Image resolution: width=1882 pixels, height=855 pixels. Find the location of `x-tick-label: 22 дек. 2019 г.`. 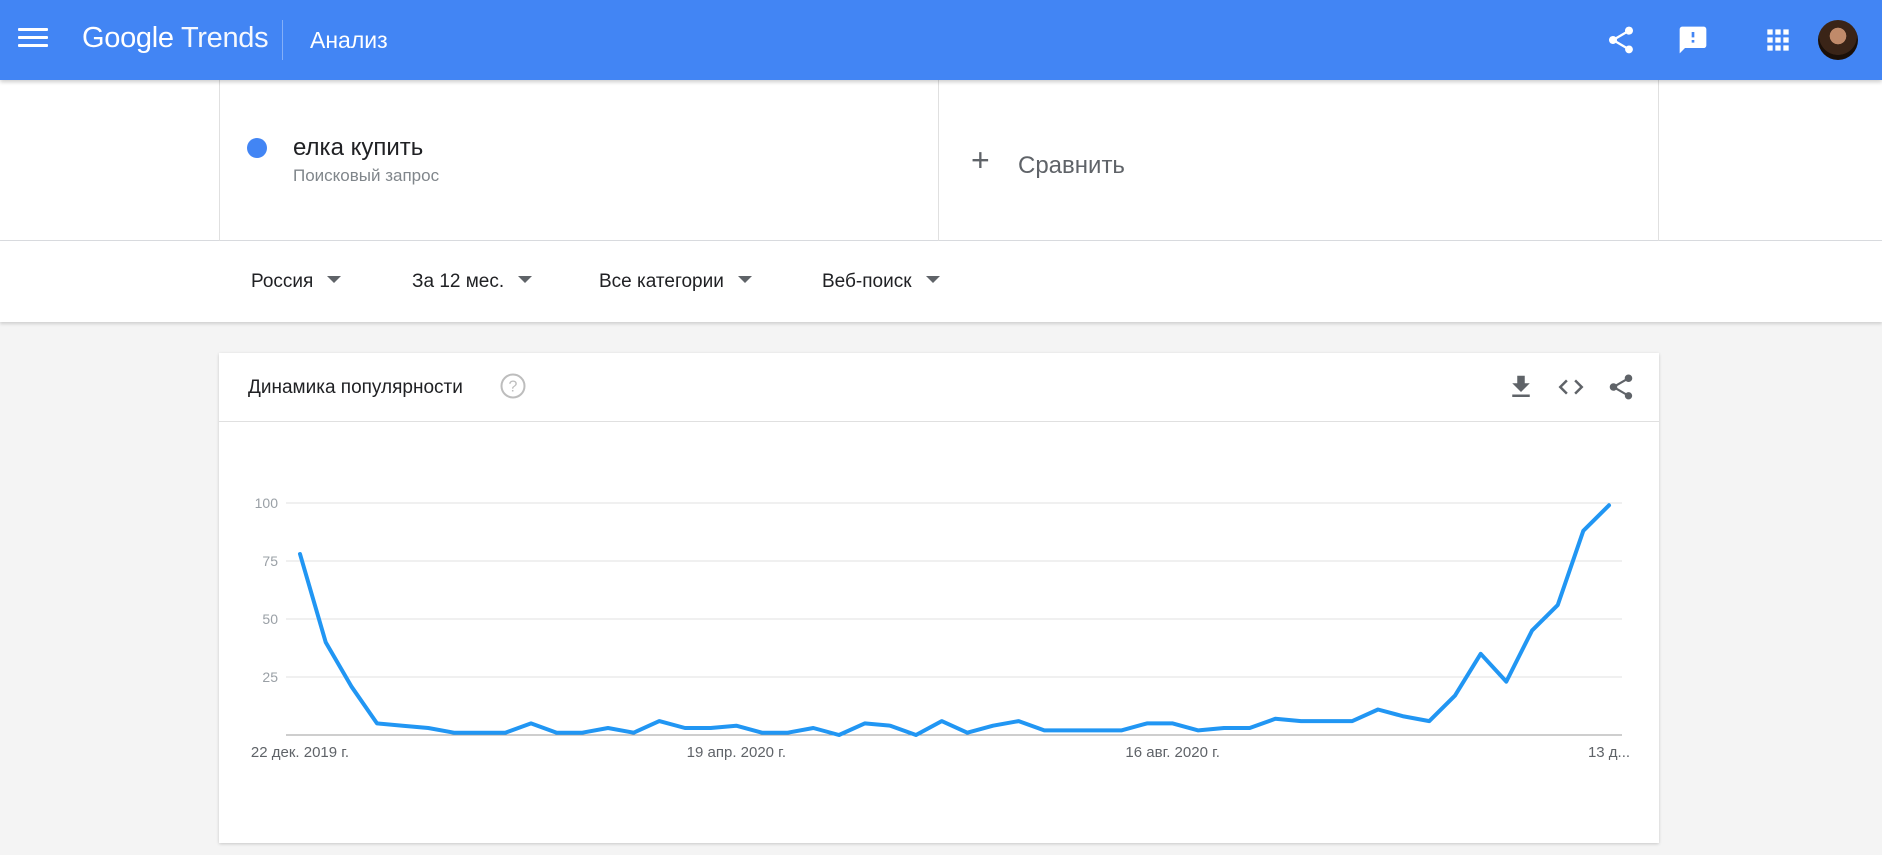

x-tick-label: 22 дек. 2019 г. is located at coordinates (300, 752).